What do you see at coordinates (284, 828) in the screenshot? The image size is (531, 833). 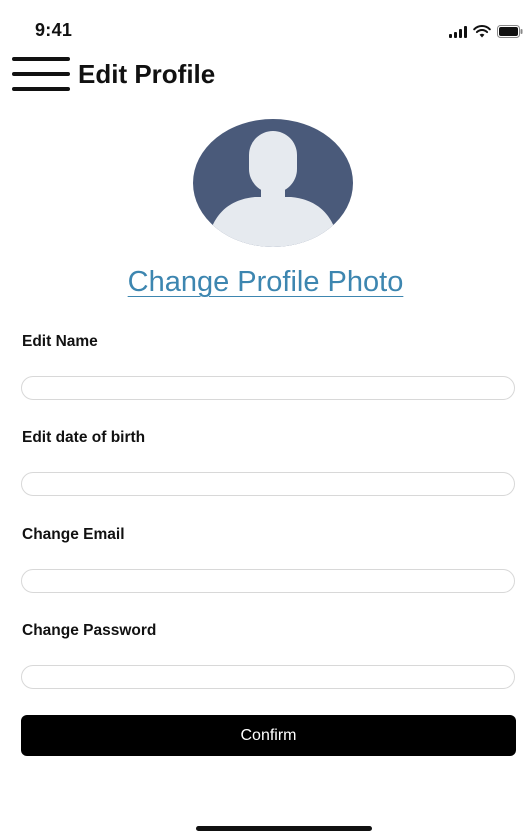 I see `home-indicator` at bounding box center [284, 828].